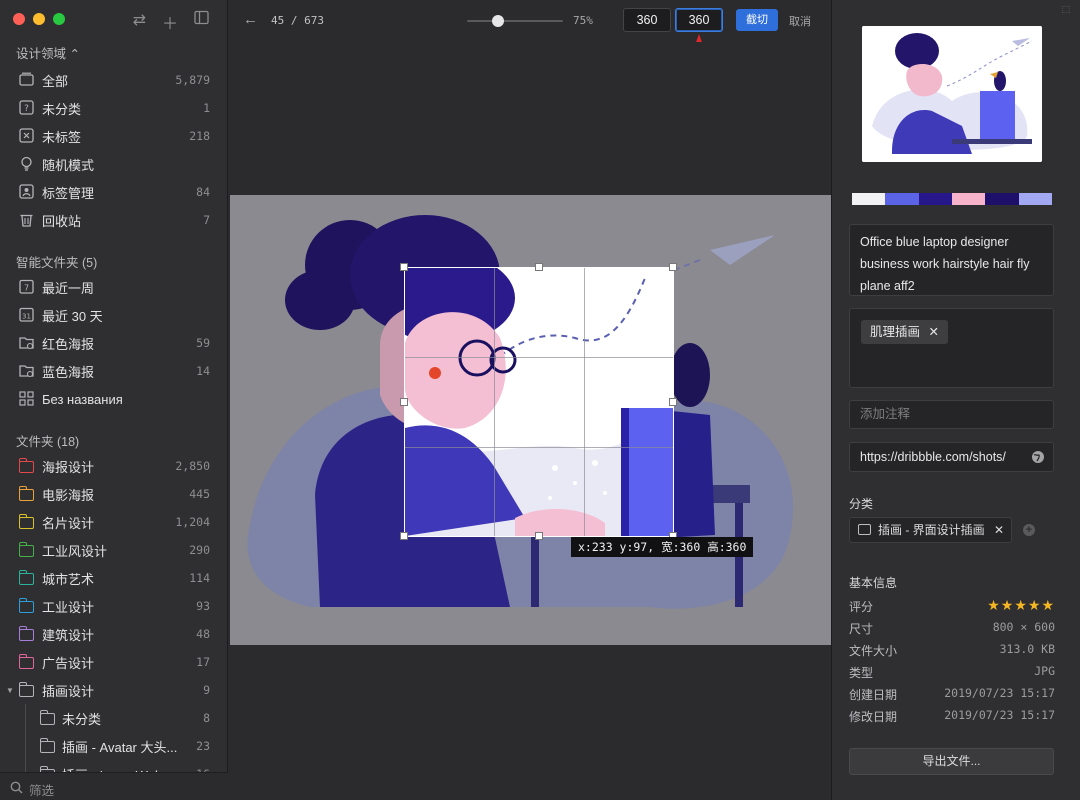 This screenshot has width=1080, height=800. Describe the element at coordinates (114, 662) in the screenshot. I see `folder-item: 广告设计 17` at that location.